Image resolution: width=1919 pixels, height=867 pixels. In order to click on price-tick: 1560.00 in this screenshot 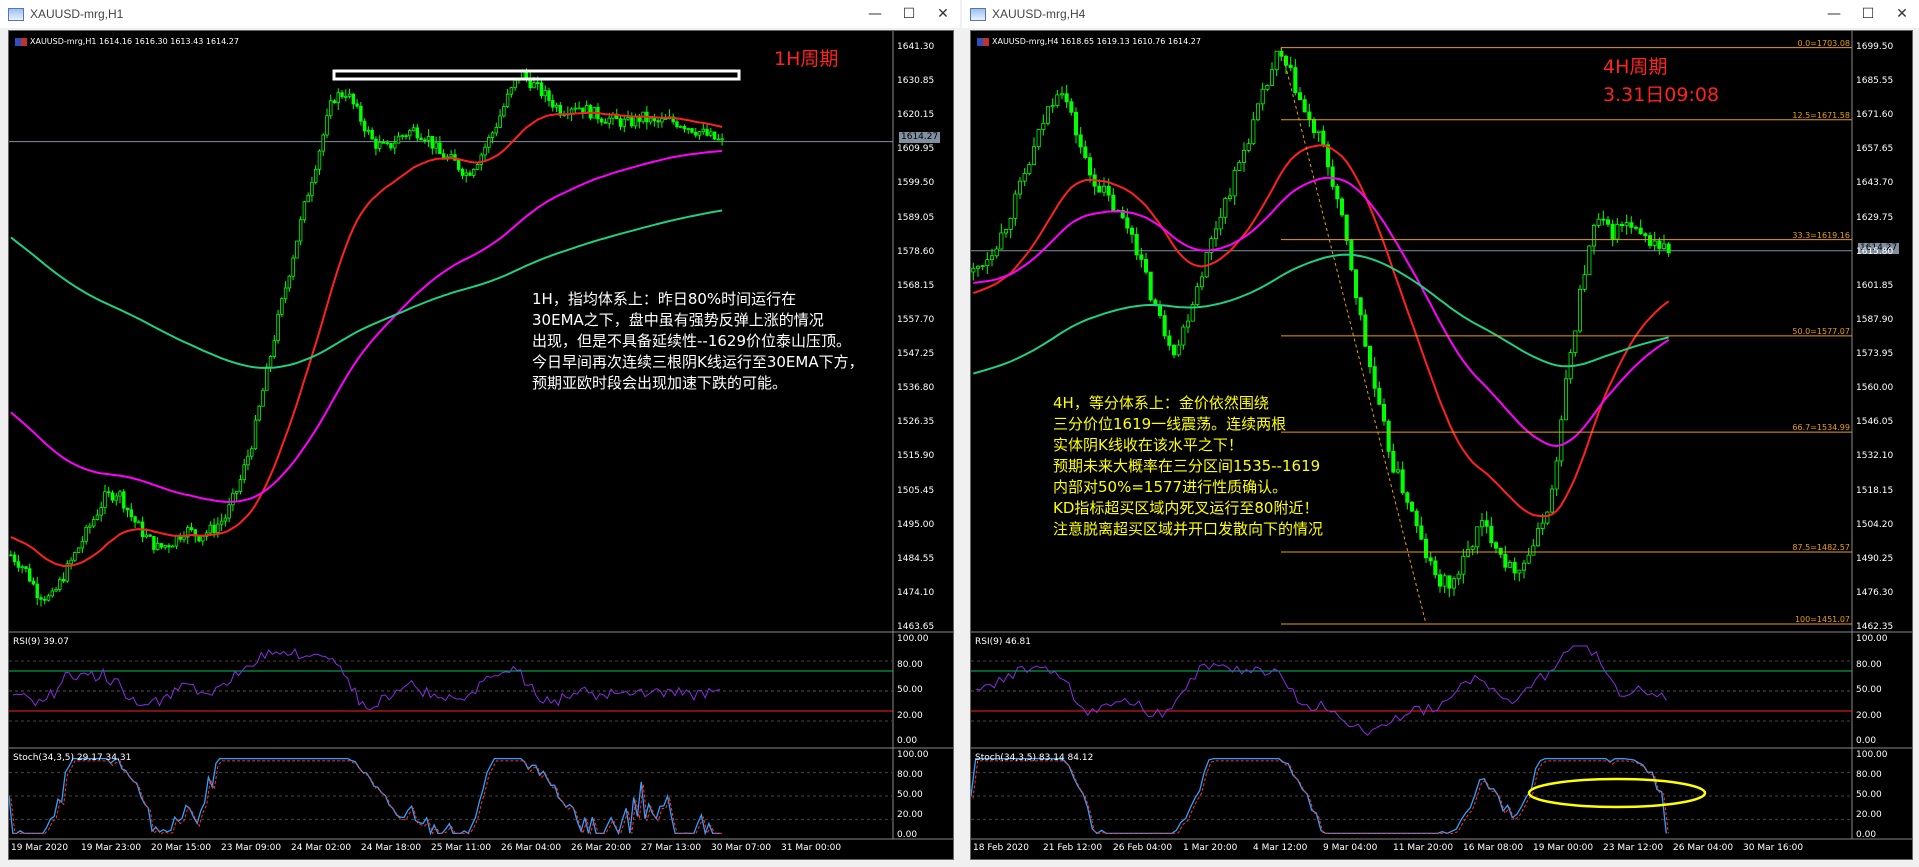, I will do `click(1875, 388)`.